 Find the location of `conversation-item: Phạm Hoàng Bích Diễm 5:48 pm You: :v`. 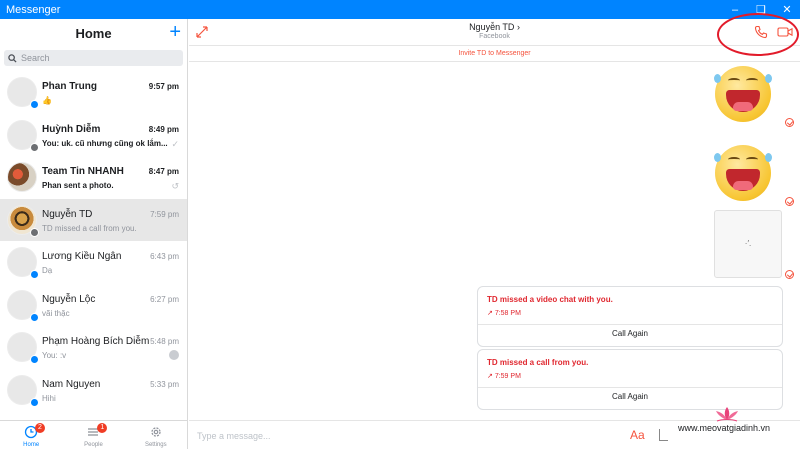

conversation-item: Phạm Hoàng Bích Diễm 5:48 pm You: :v is located at coordinates (93, 347).